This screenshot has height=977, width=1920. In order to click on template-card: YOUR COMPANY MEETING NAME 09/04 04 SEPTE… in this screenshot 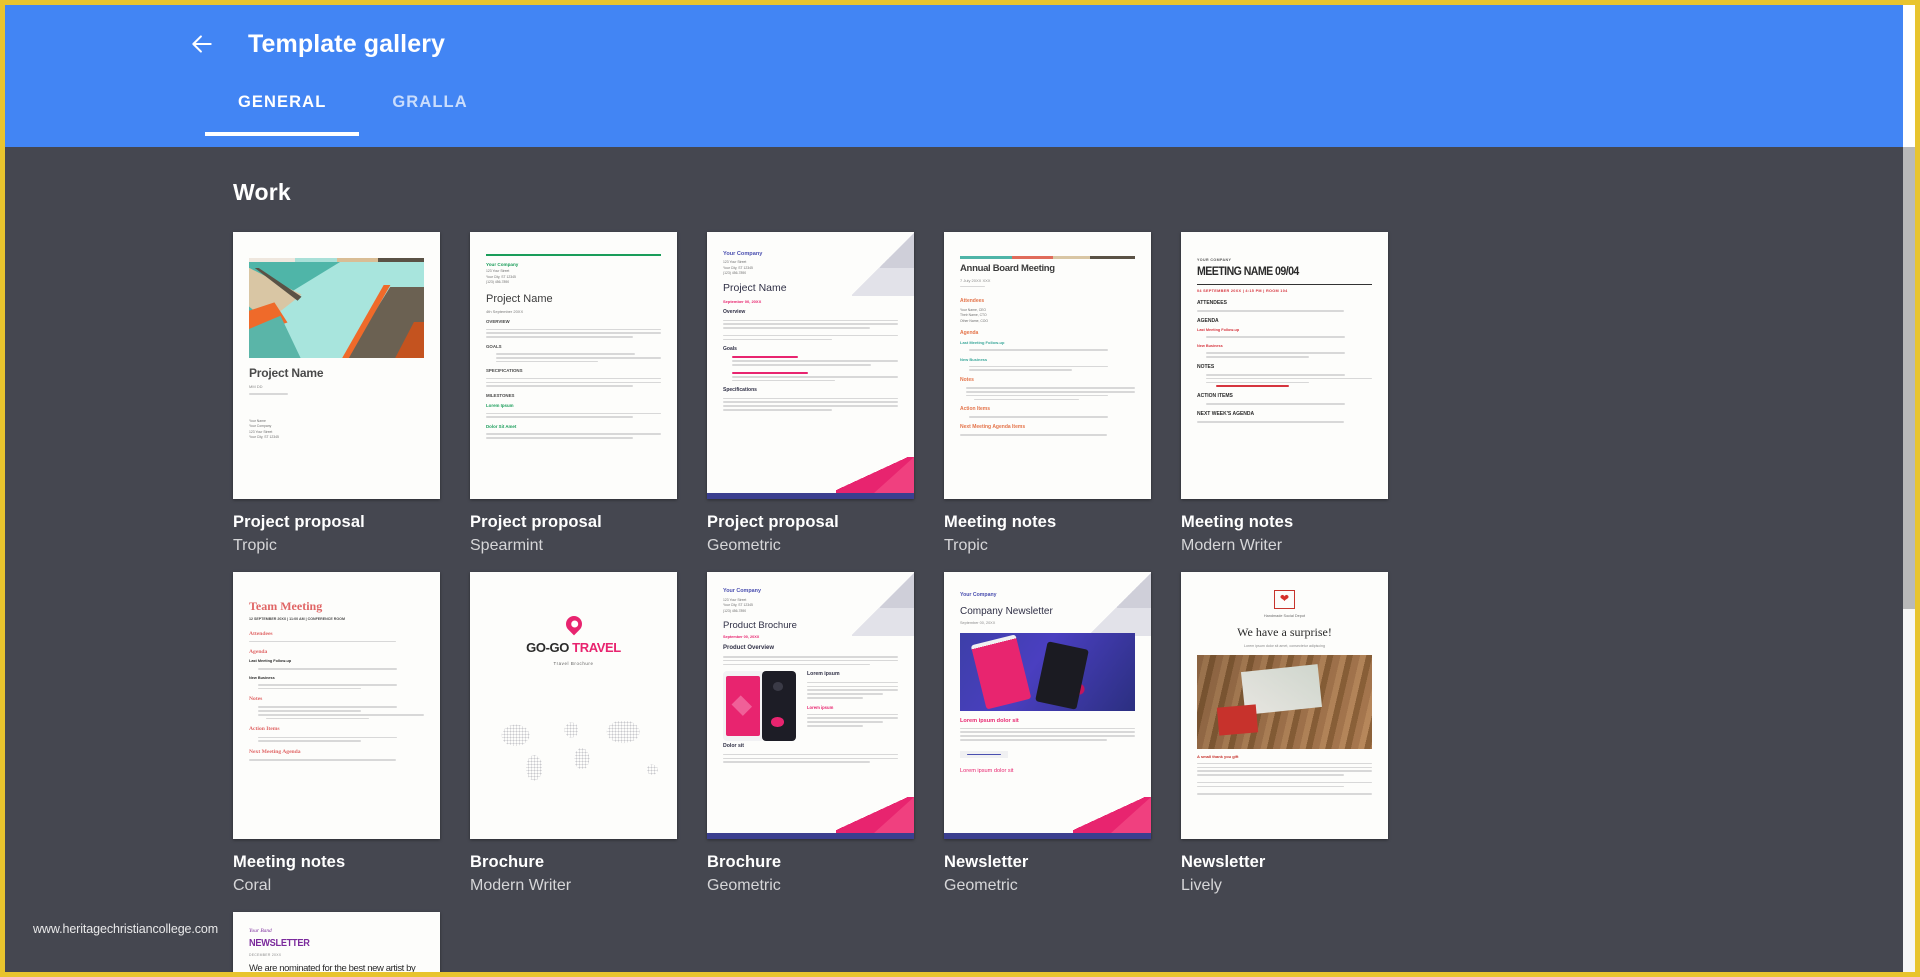, I will do `click(1299, 393)`.